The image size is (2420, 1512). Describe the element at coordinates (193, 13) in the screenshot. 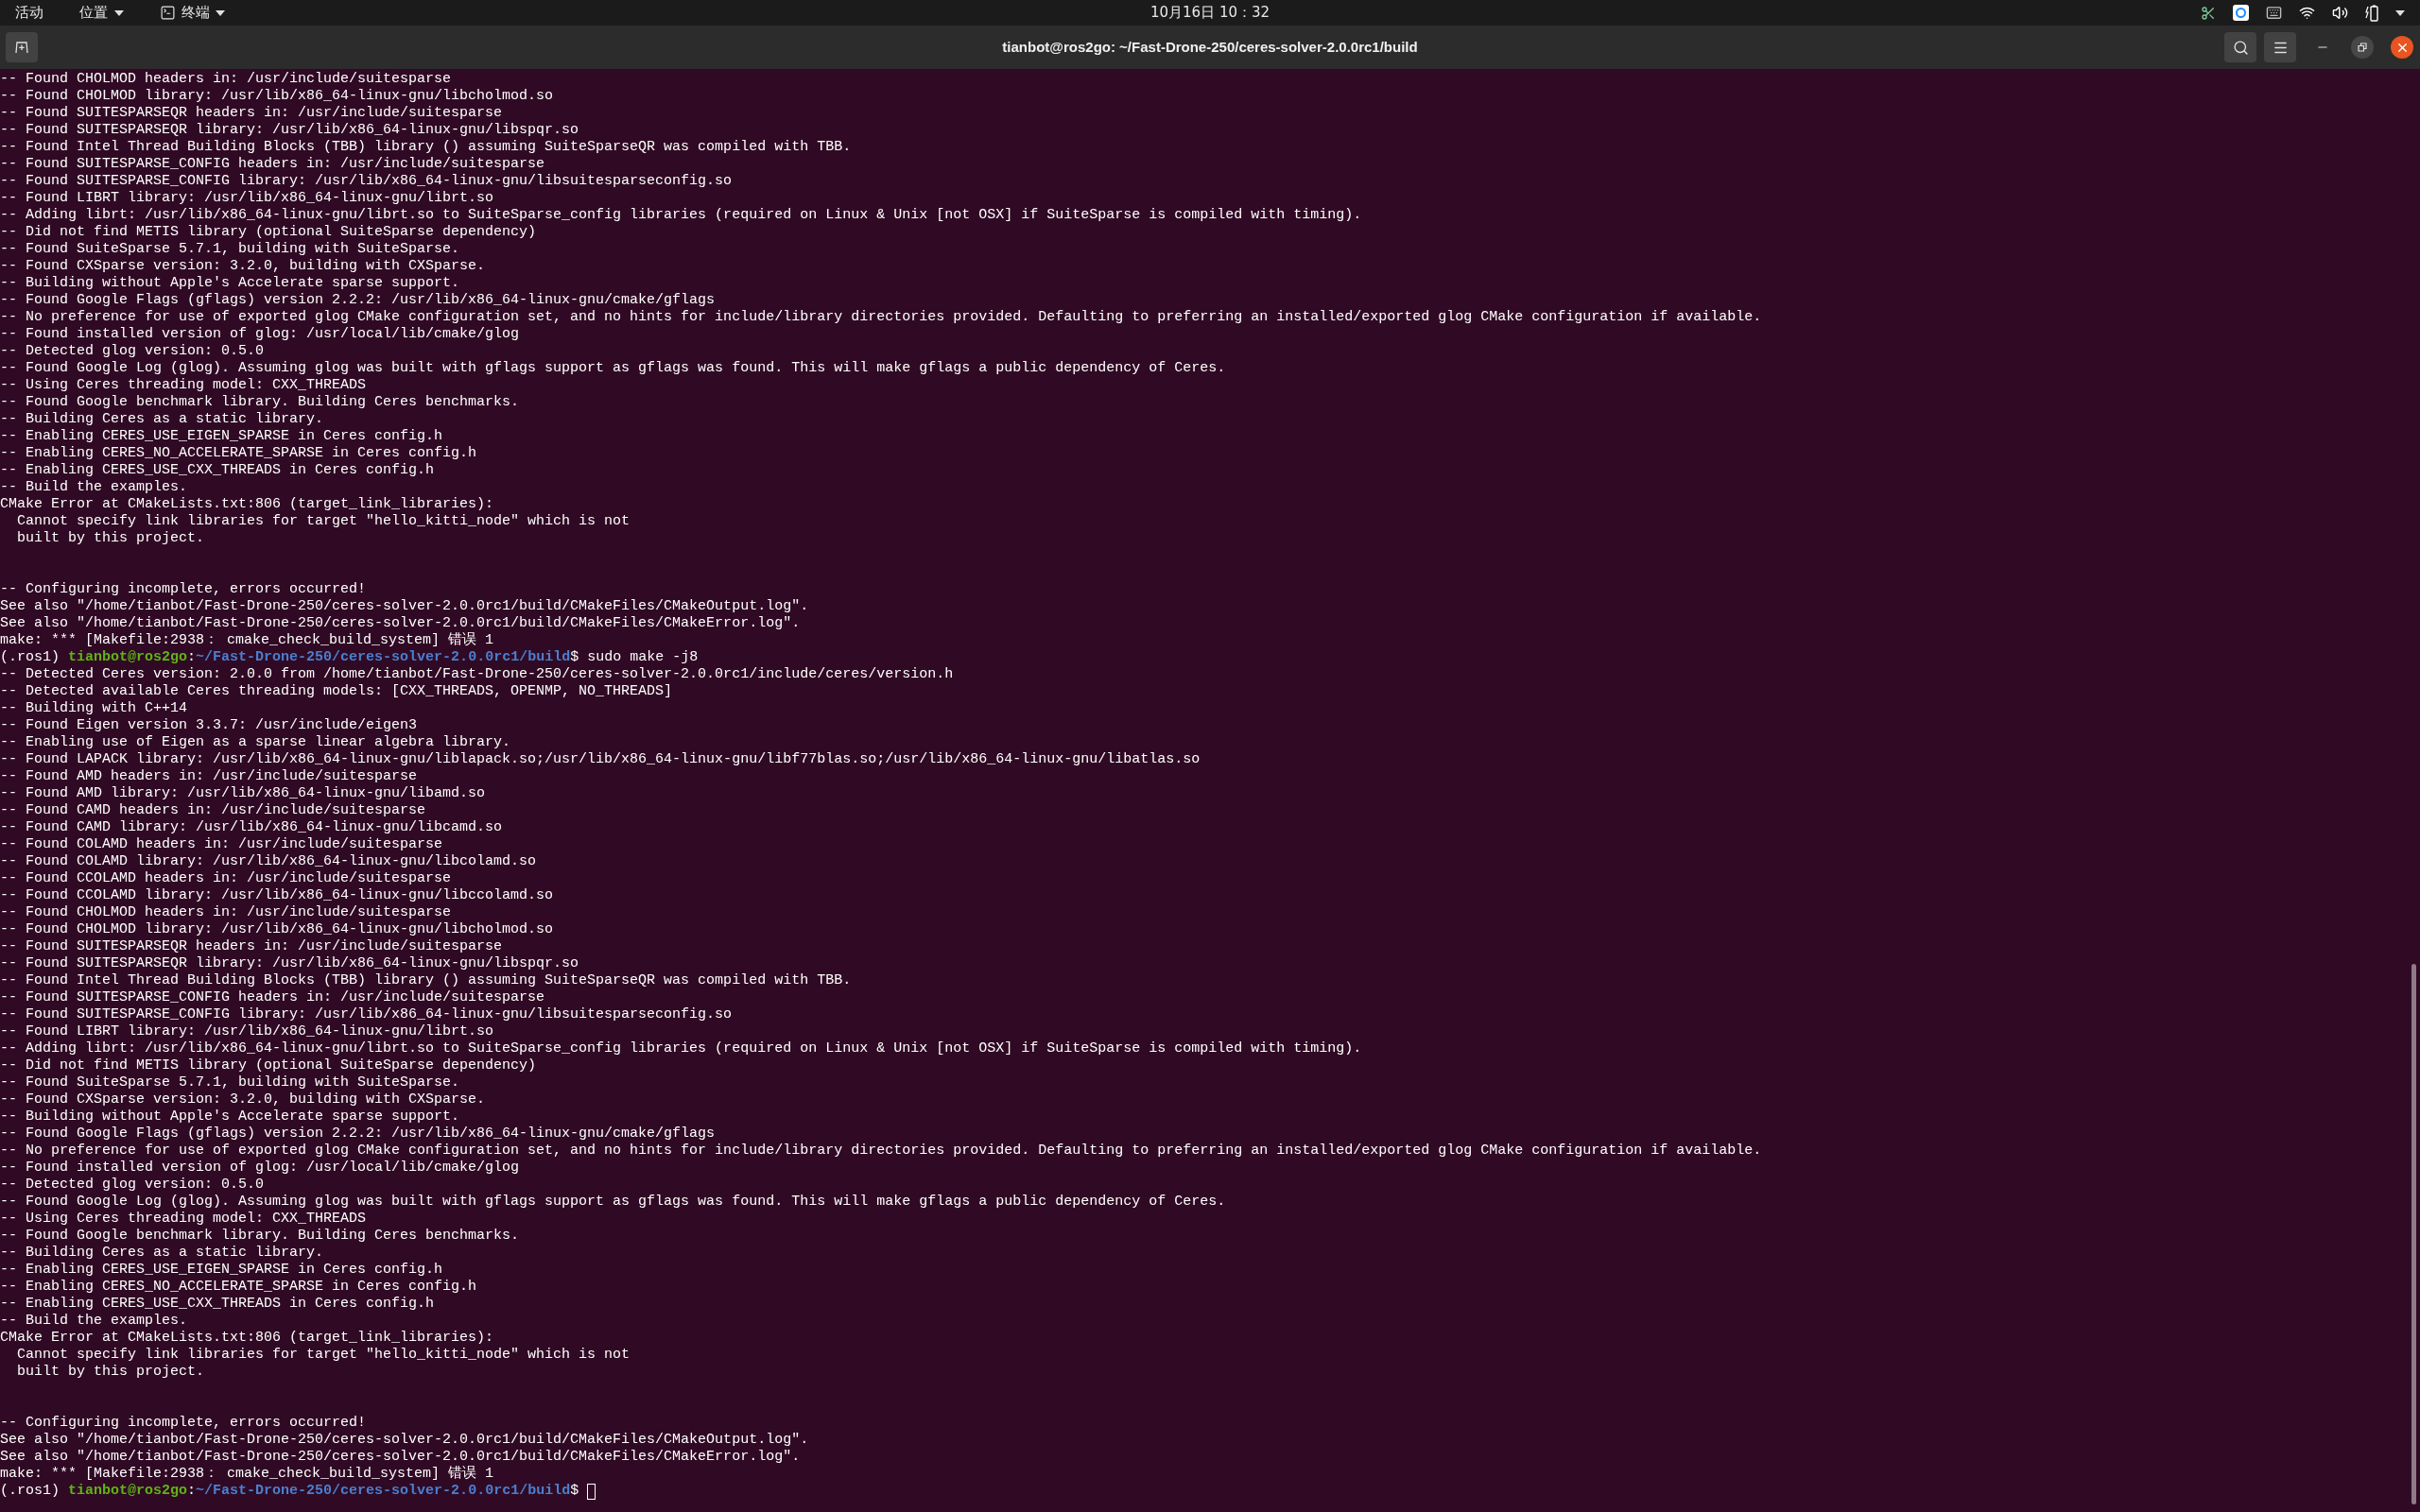

I see `terminal-app-menu: 终端` at that location.